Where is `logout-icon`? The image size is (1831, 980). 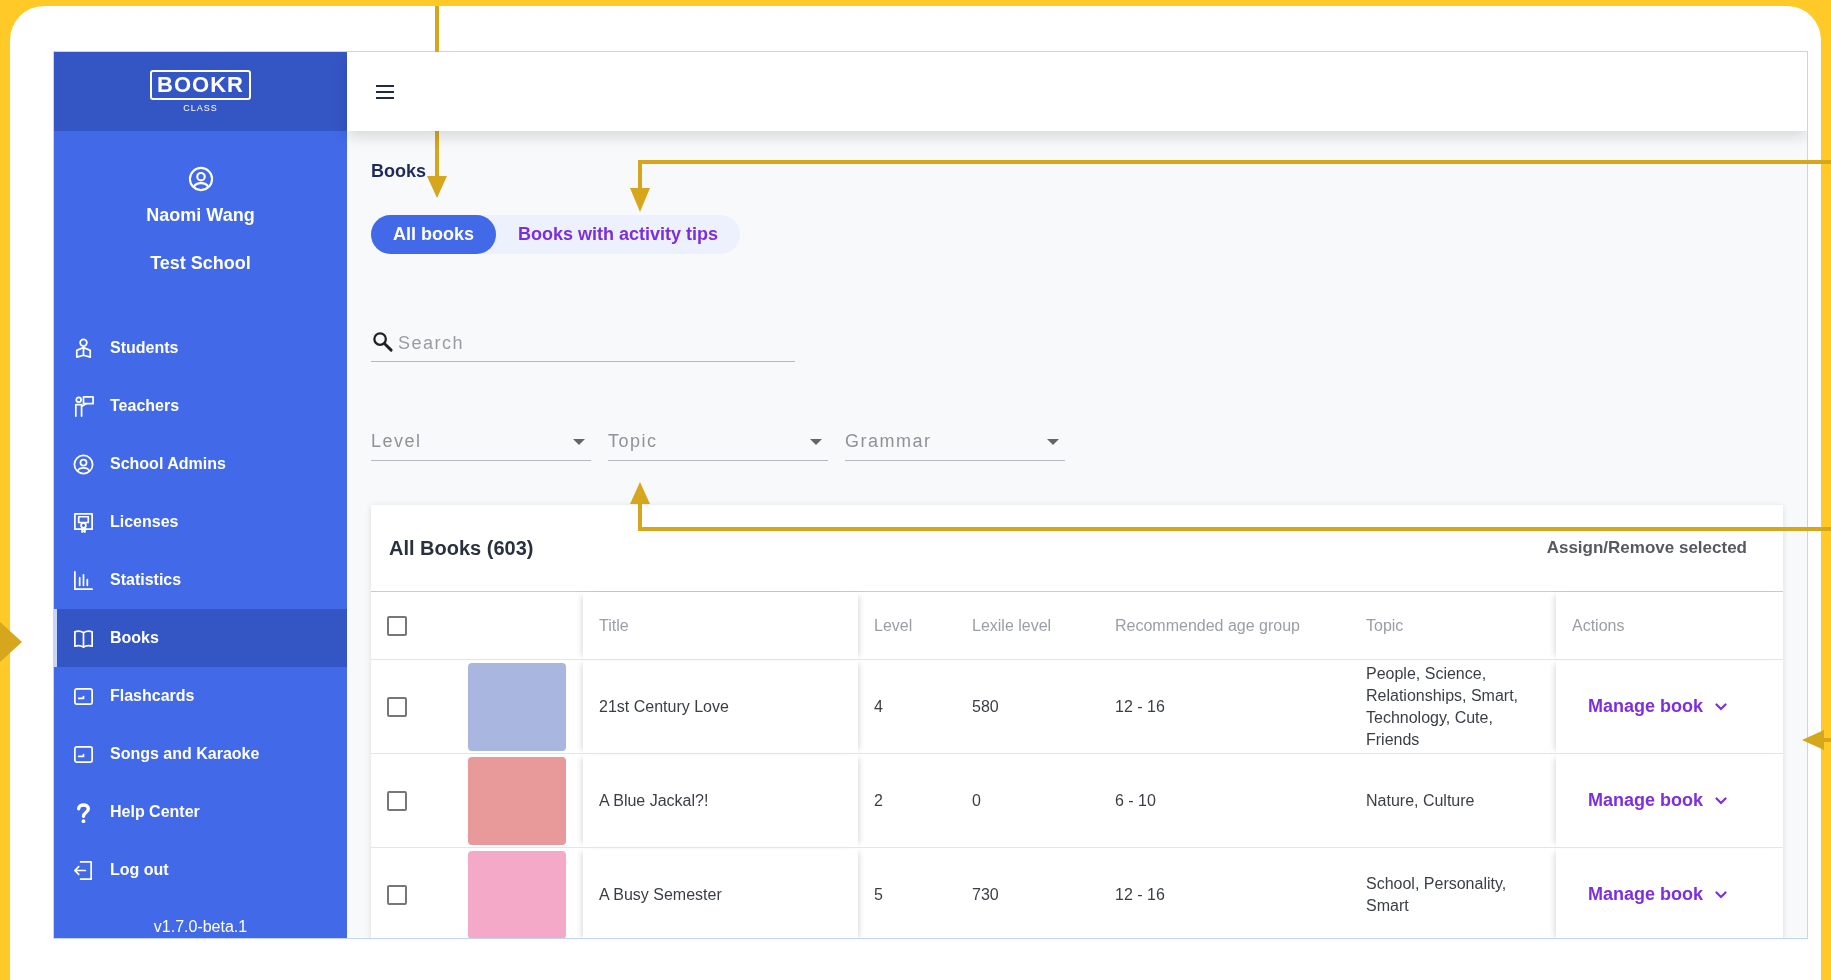
logout-icon is located at coordinates (83, 870).